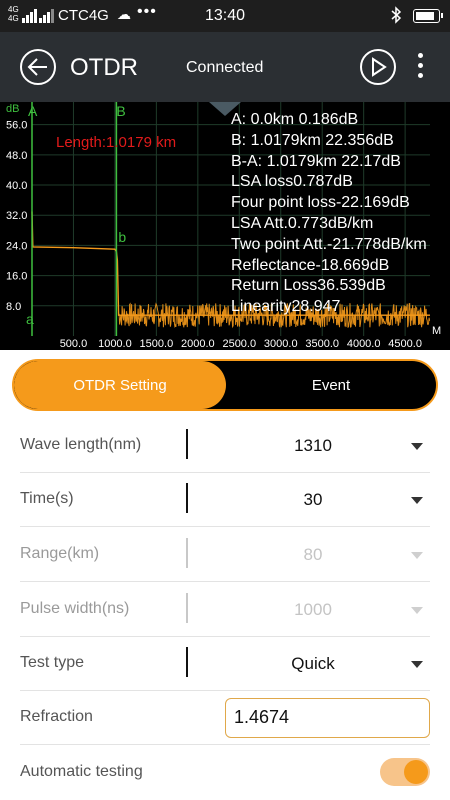 The width and height of the screenshot is (450, 800). I want to click on setting-row-wavelength: Wave length(nm) 1310, so click(225, 446).